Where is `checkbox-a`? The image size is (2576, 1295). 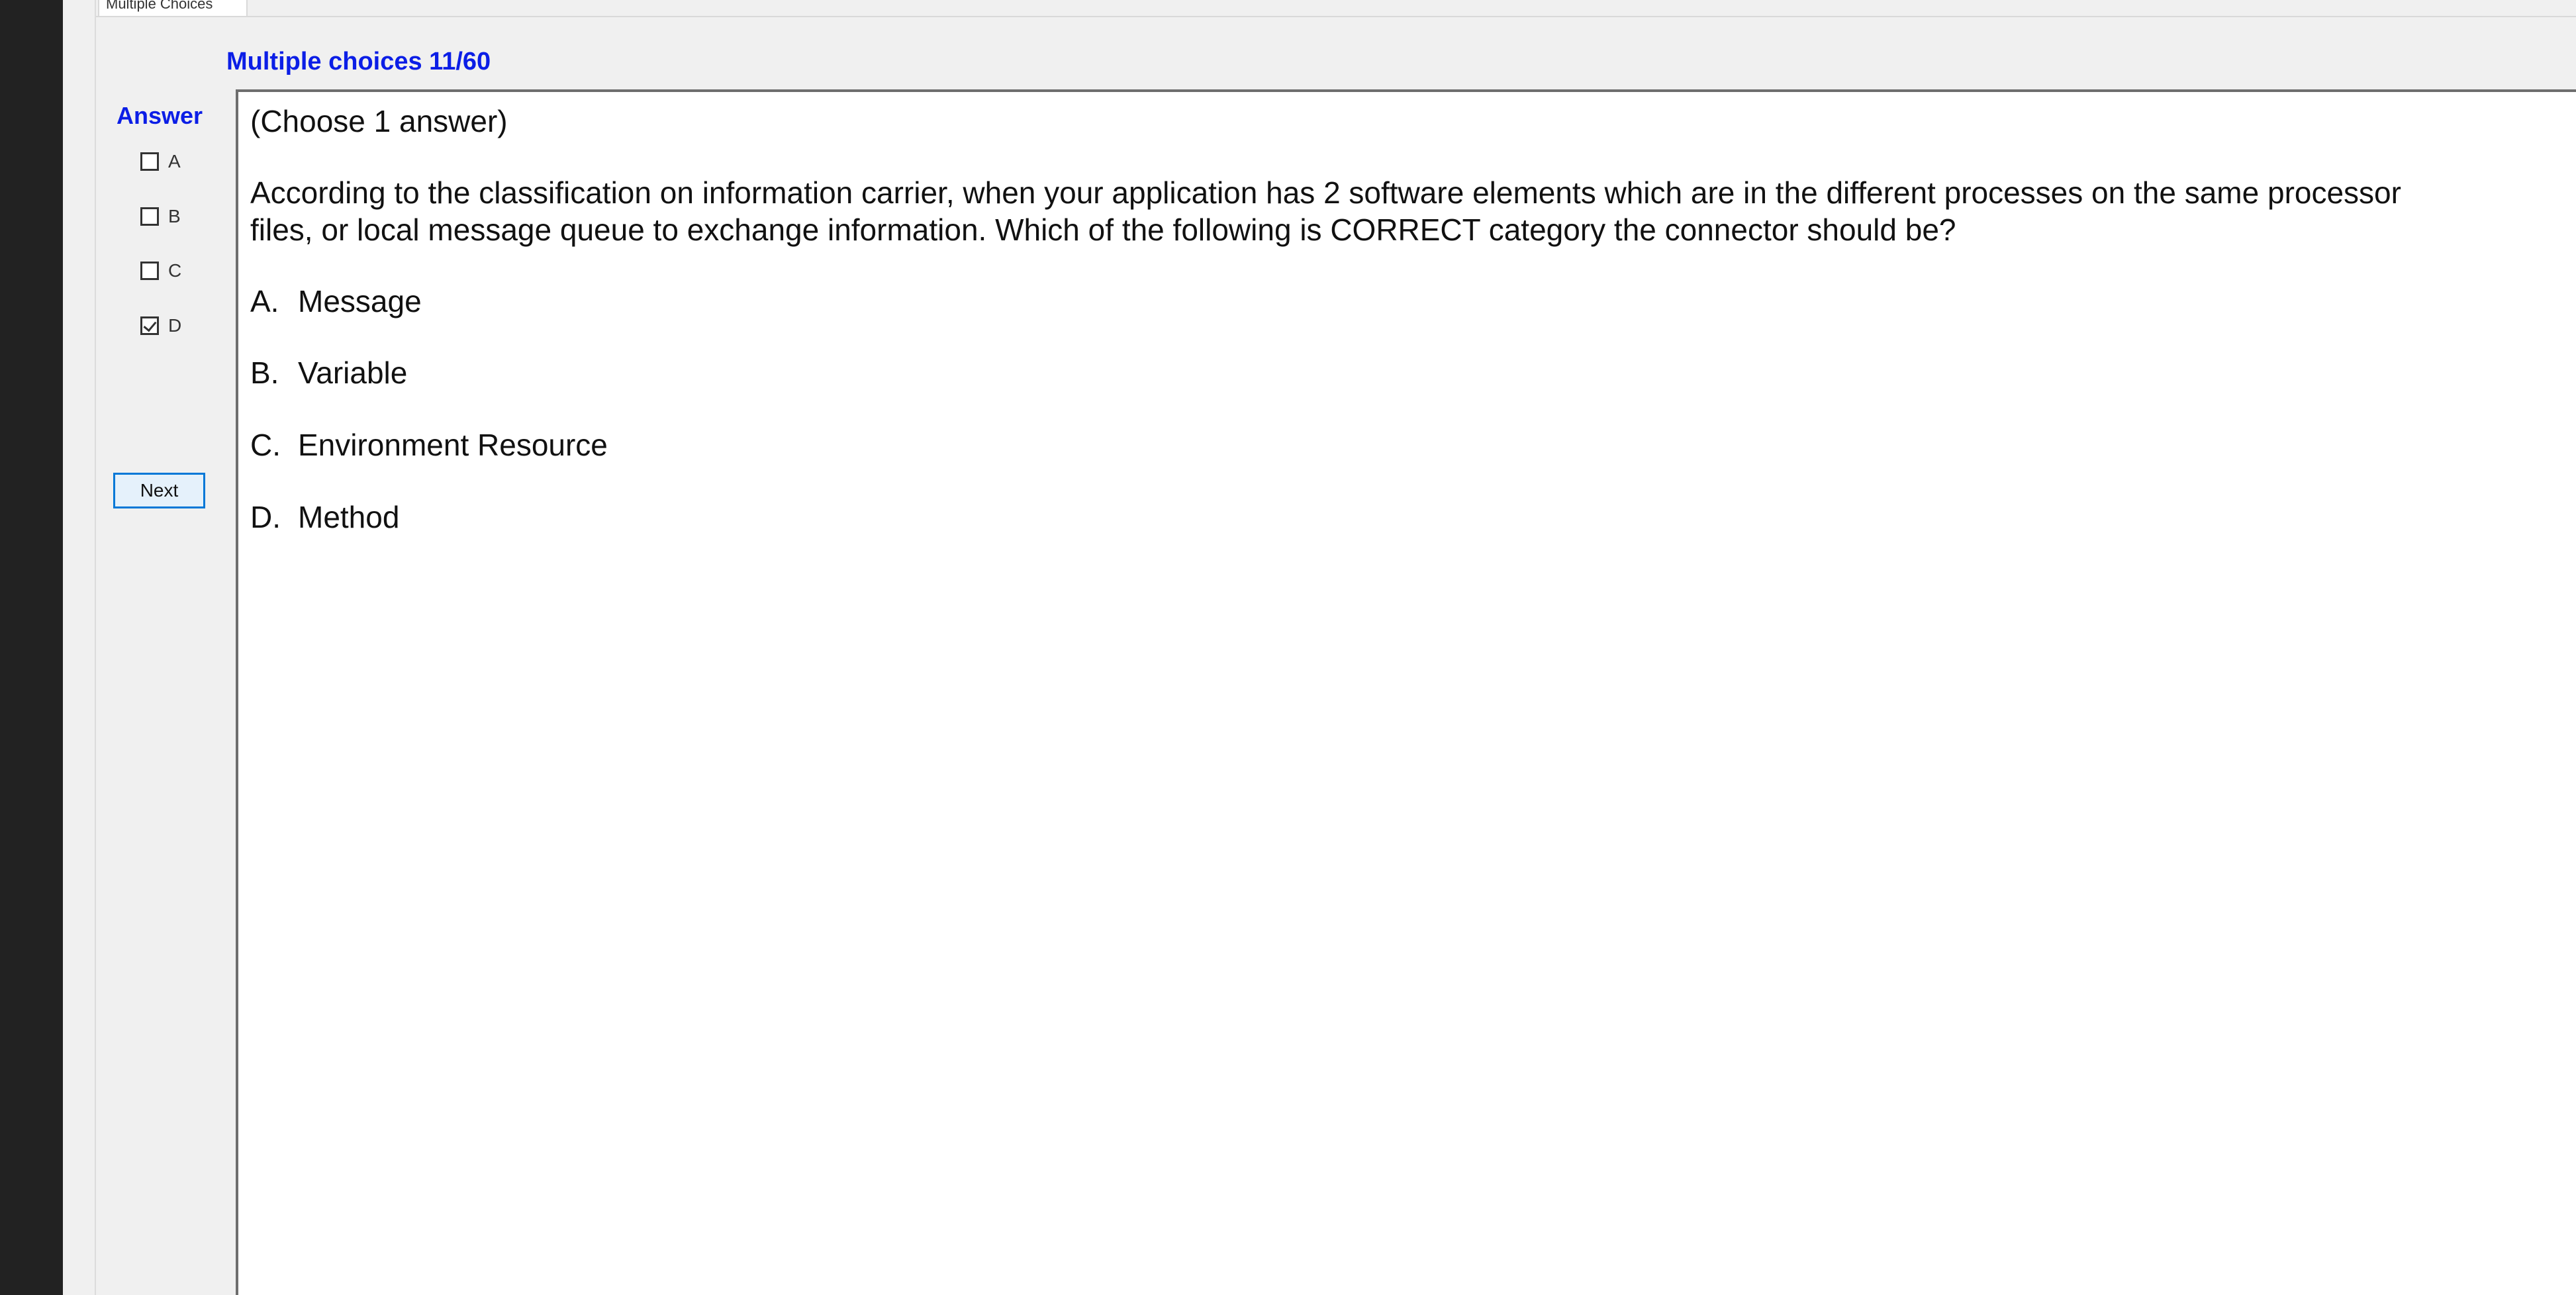 checkbox-a is located at coordinates (149, 161).